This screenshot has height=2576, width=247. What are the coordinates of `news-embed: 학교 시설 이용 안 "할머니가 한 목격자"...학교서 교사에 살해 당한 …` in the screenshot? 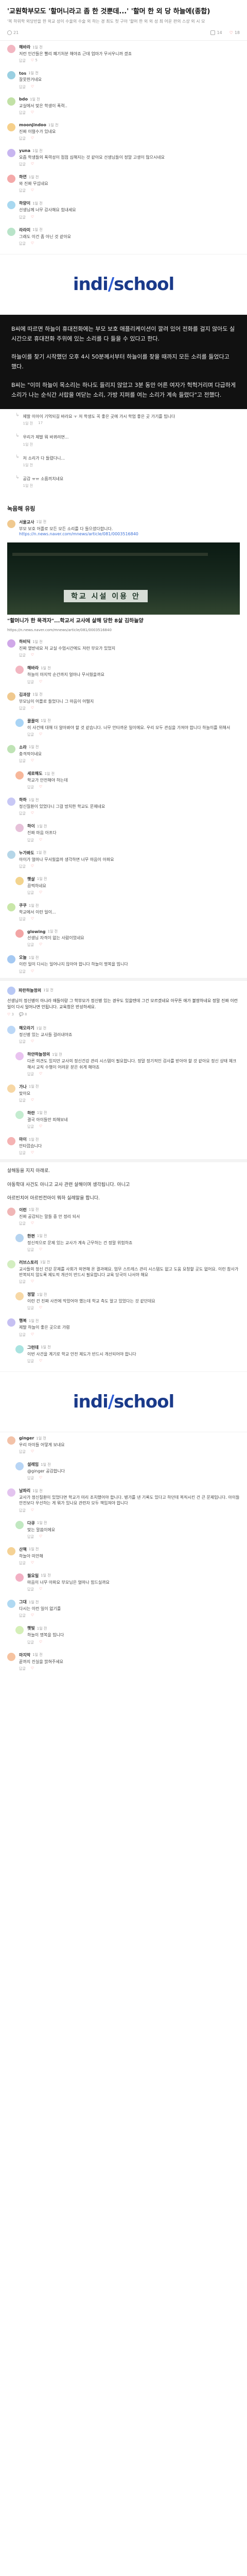 It's located at (123, 588).